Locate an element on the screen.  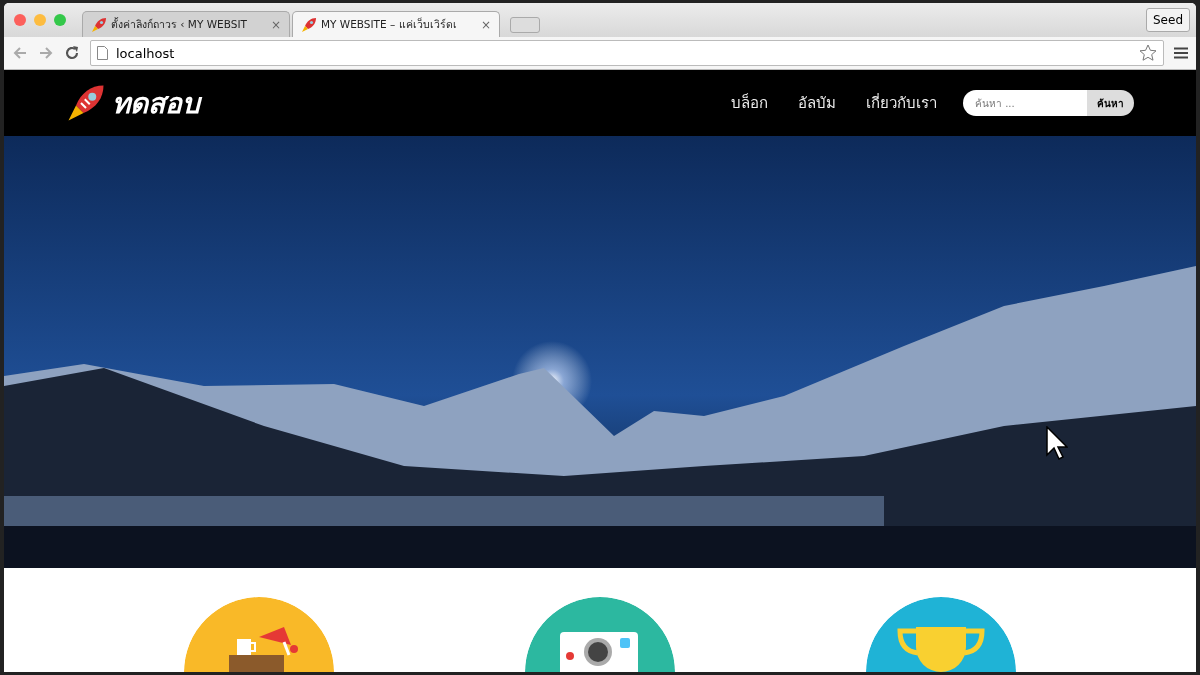
address-bar: localhost is located at coordinates (627, 53).